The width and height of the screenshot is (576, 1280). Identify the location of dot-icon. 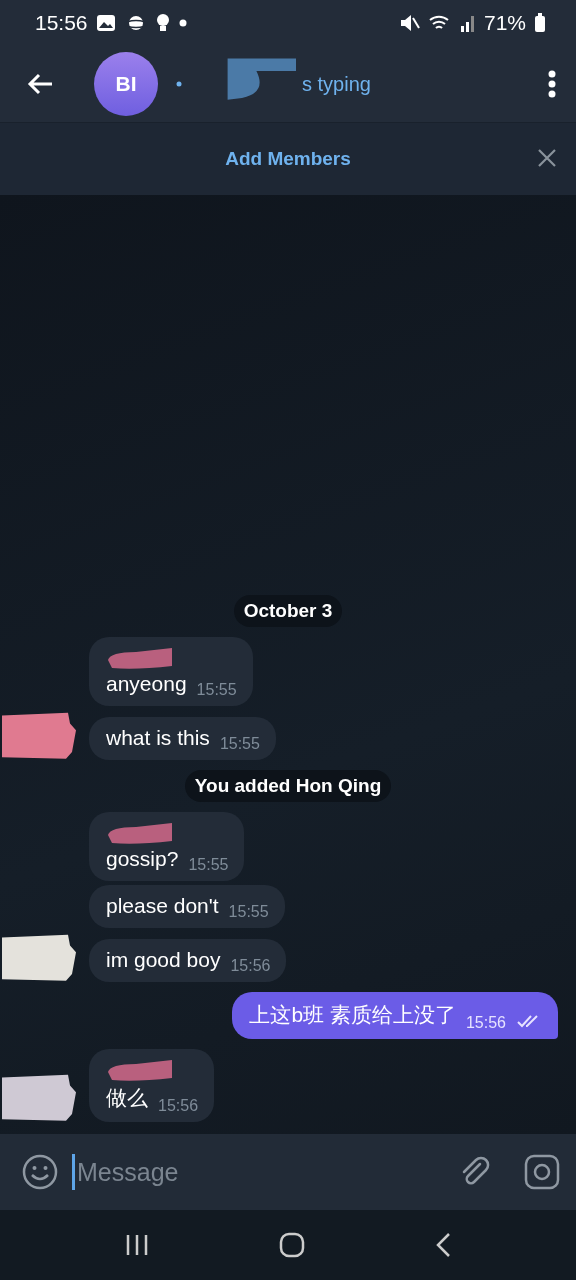
(182, 23).